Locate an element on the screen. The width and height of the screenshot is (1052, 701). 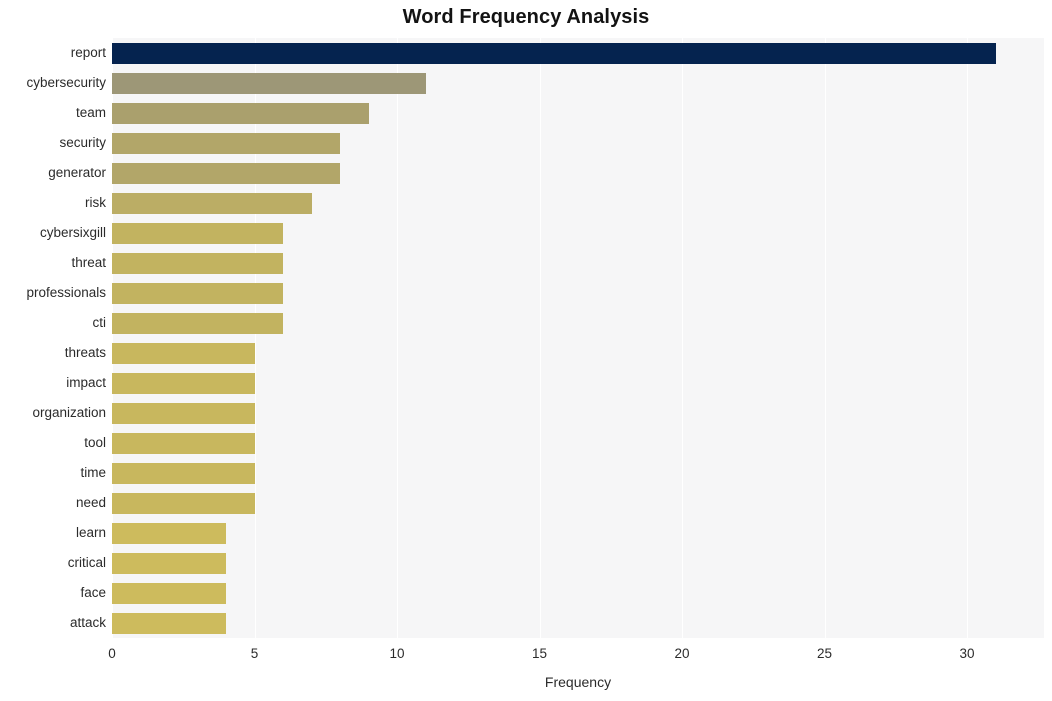
x-tick-label-30: 30 is located at coordinates (967, 653).